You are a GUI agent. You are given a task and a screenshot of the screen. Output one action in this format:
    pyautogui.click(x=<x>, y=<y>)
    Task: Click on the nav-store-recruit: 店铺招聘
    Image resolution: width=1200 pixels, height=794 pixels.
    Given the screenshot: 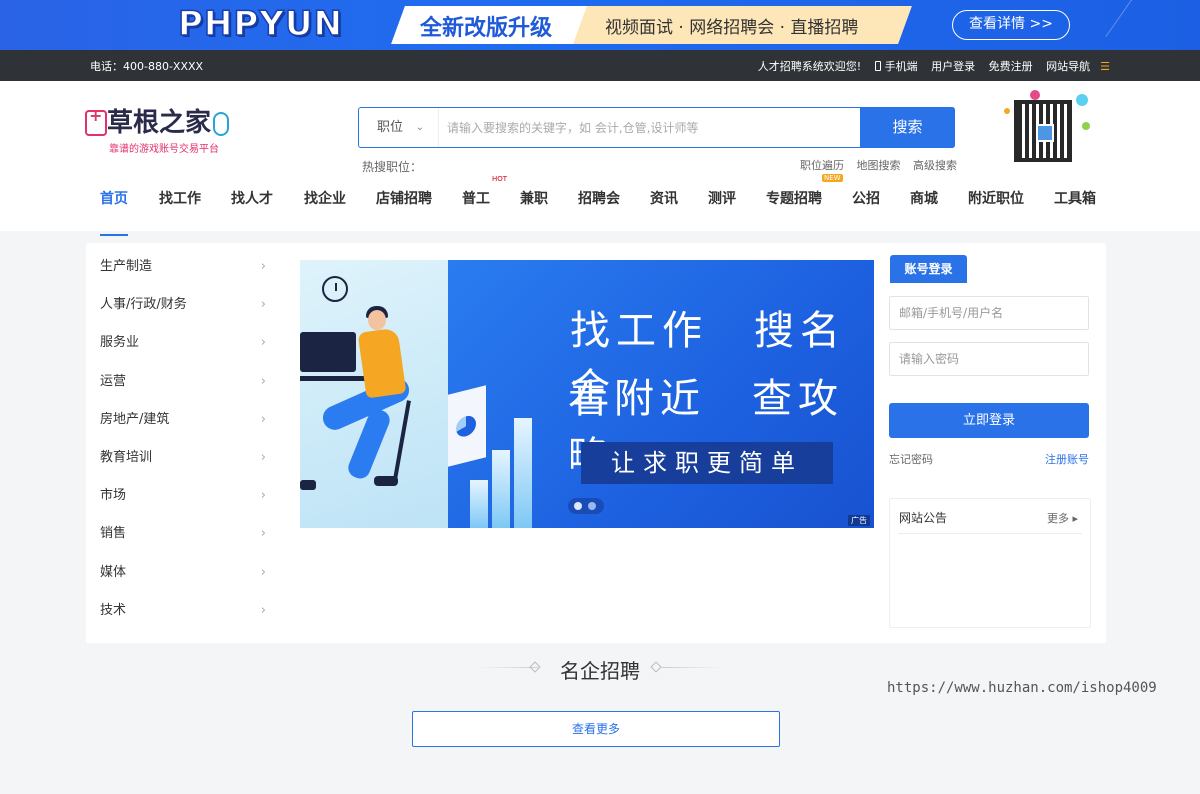 What is the action you would take?
    pyautogui.click(x=404, y=208)
    